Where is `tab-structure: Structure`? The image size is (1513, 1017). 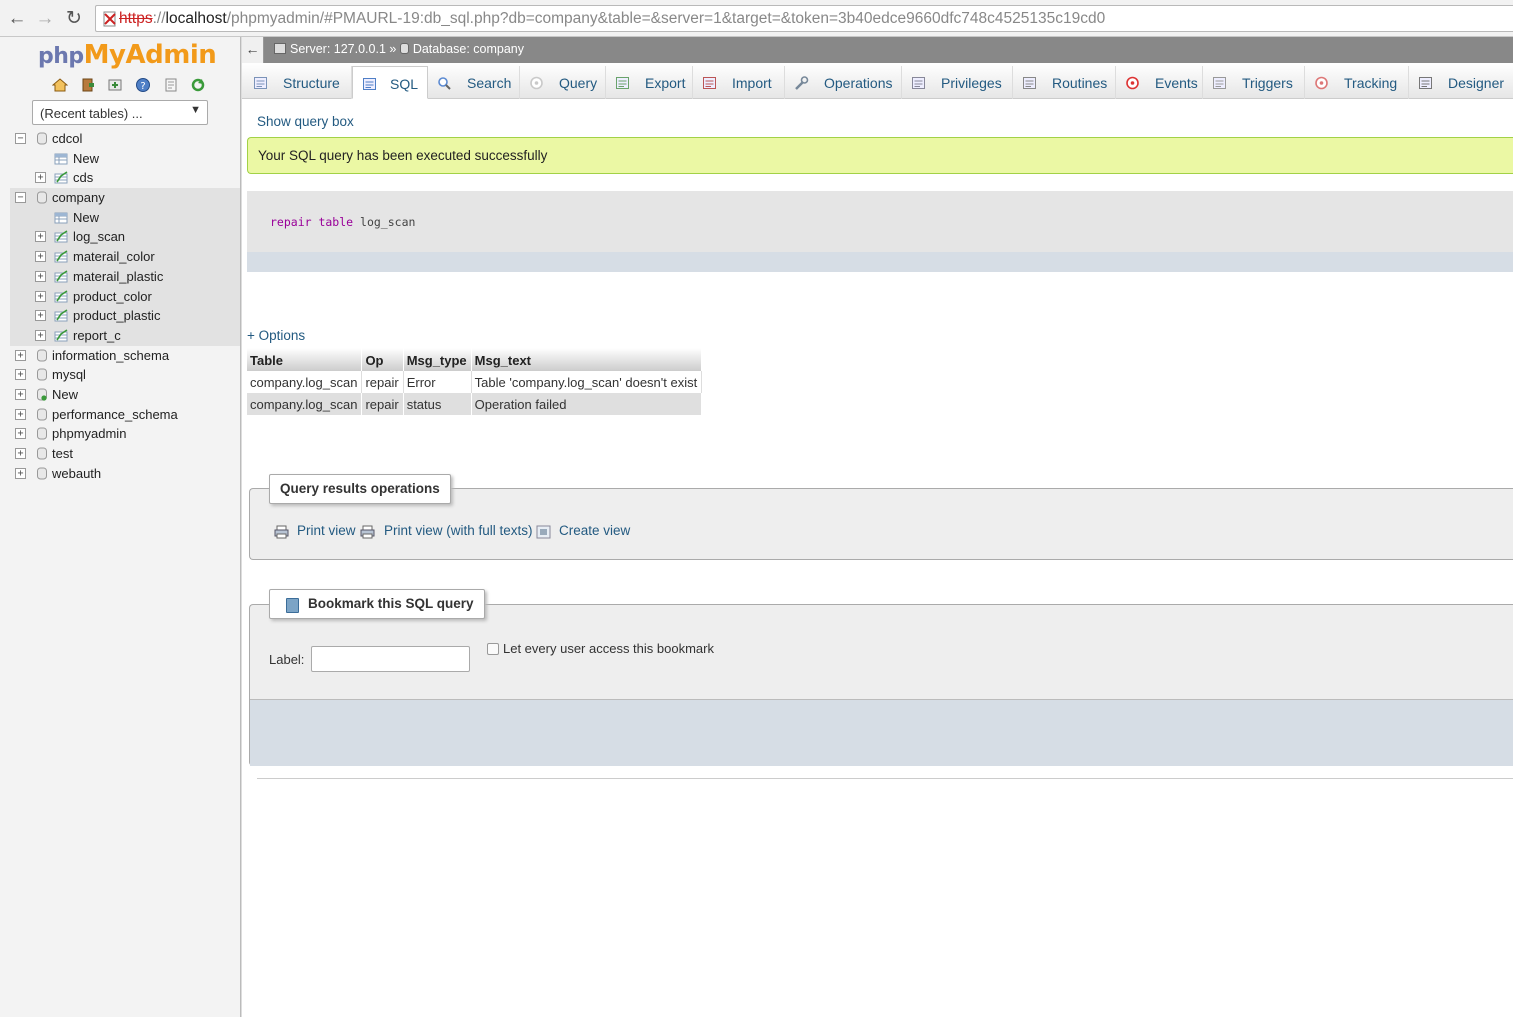 tab-structure: Structure is located at coordinates (298, 82).